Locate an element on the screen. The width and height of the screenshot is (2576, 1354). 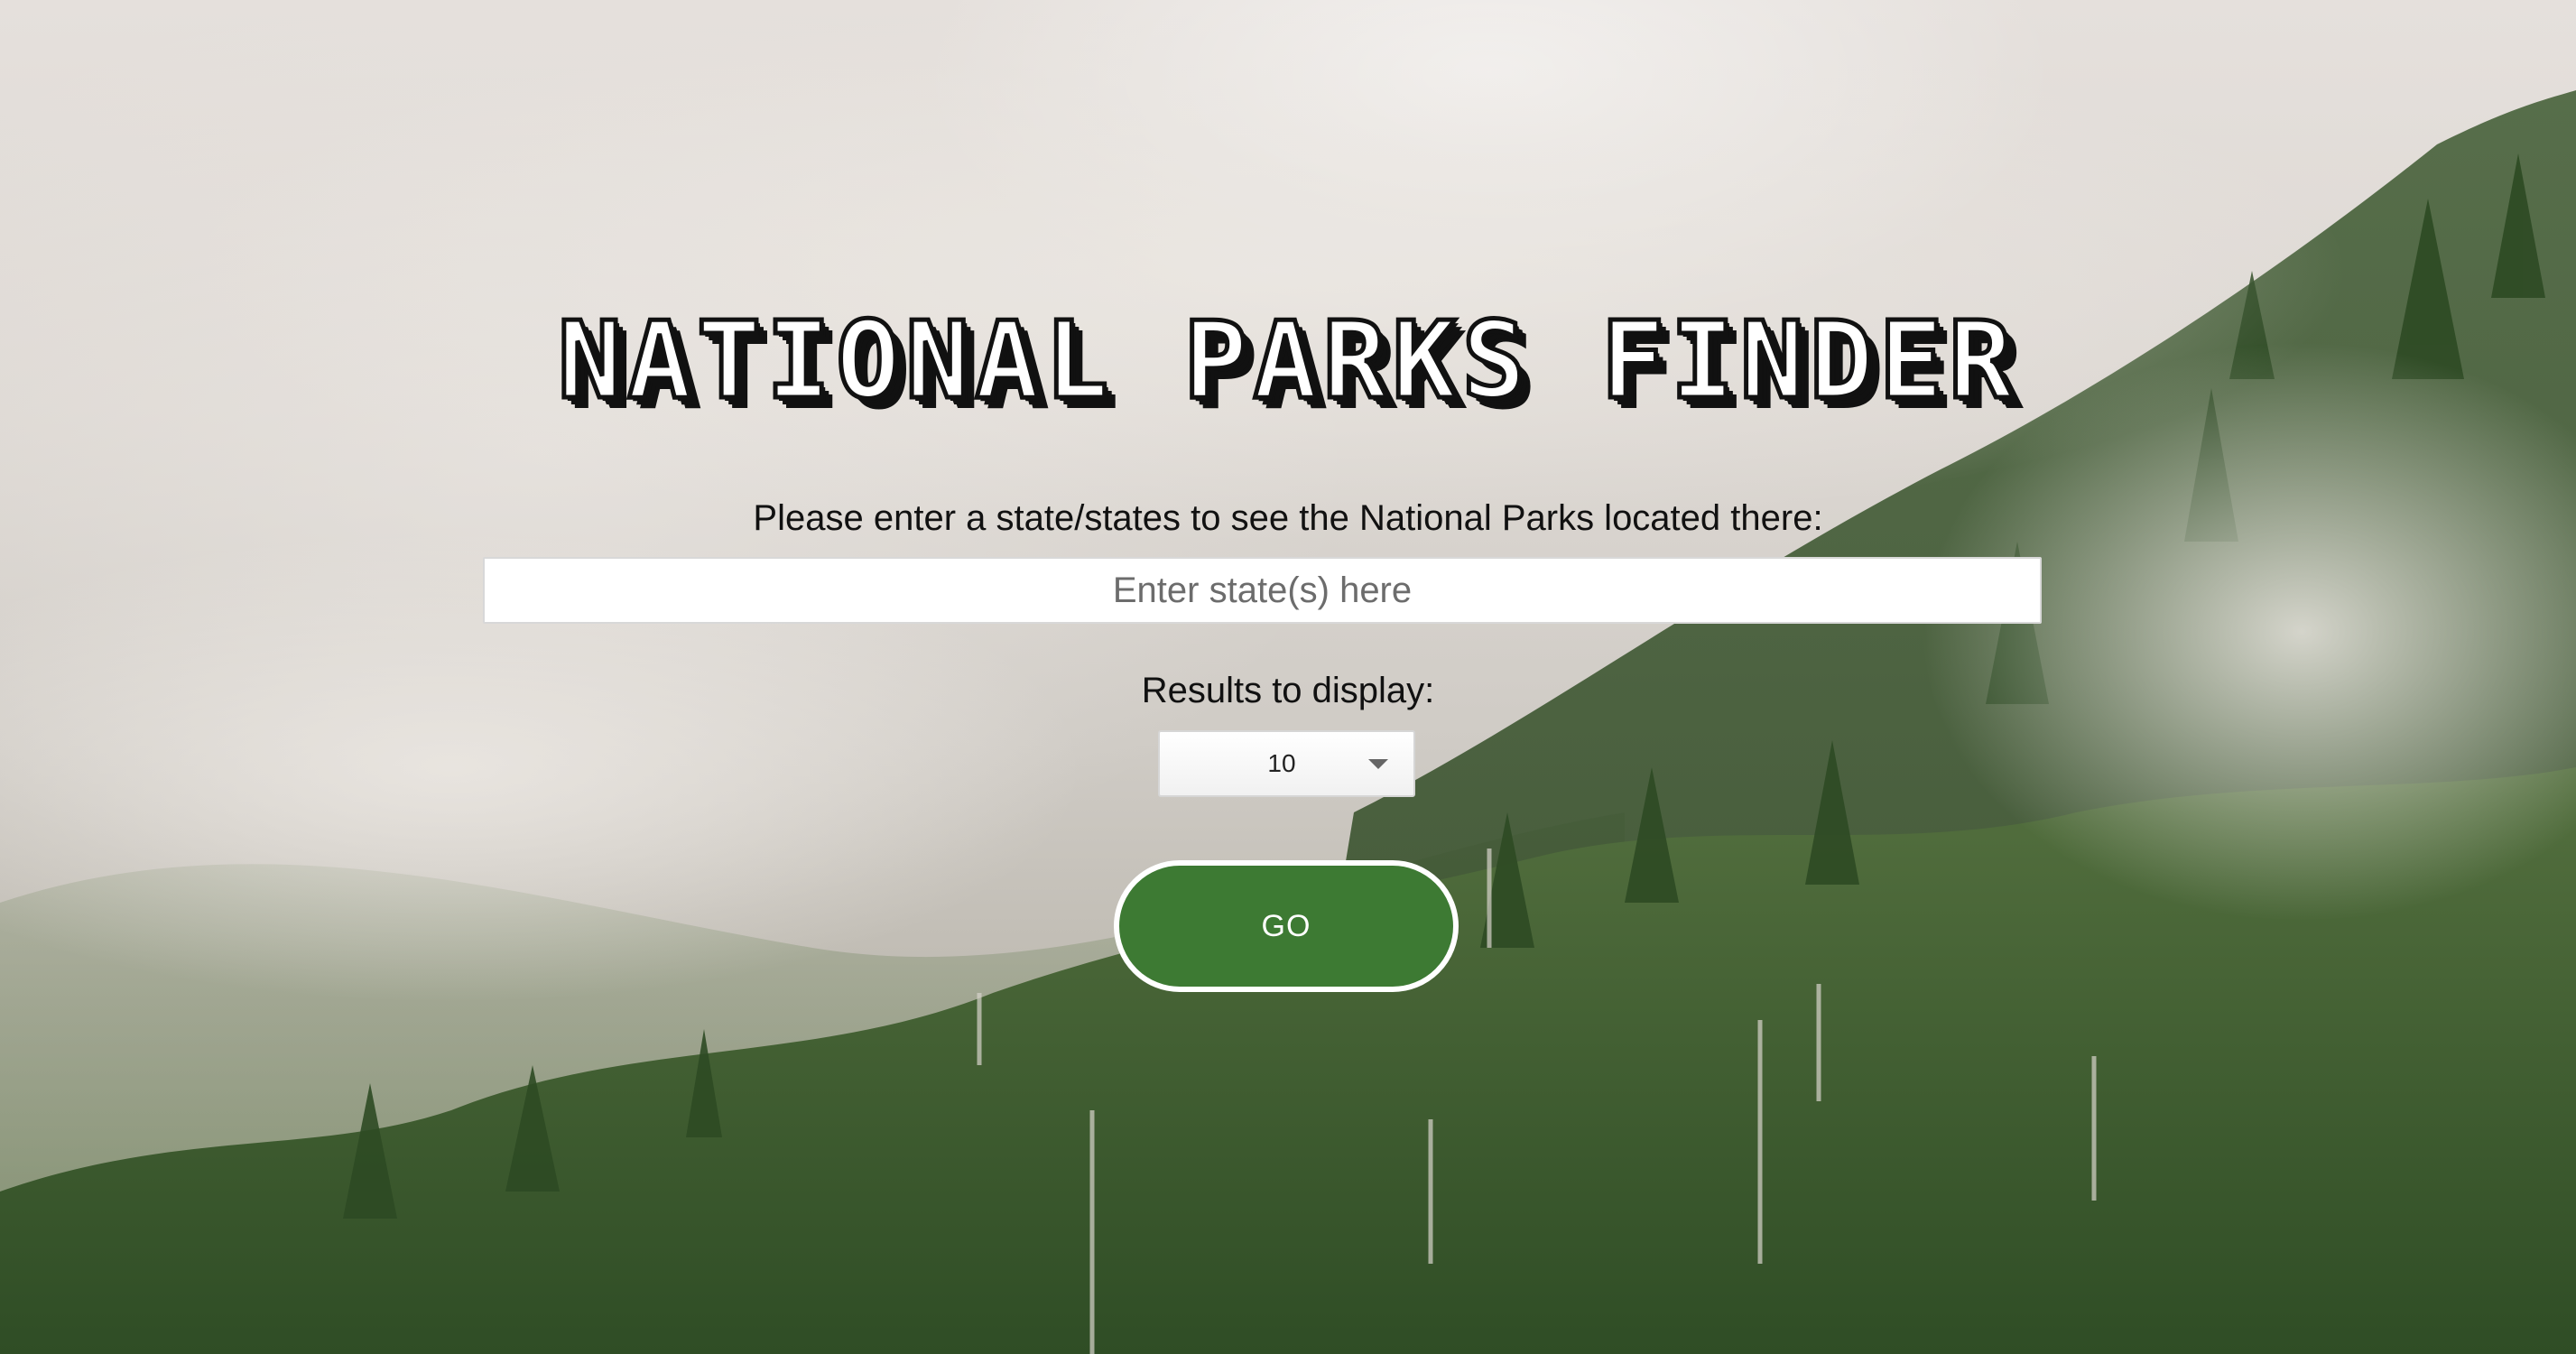
results-count-value: 10 is located at coordinates (1281, 763).